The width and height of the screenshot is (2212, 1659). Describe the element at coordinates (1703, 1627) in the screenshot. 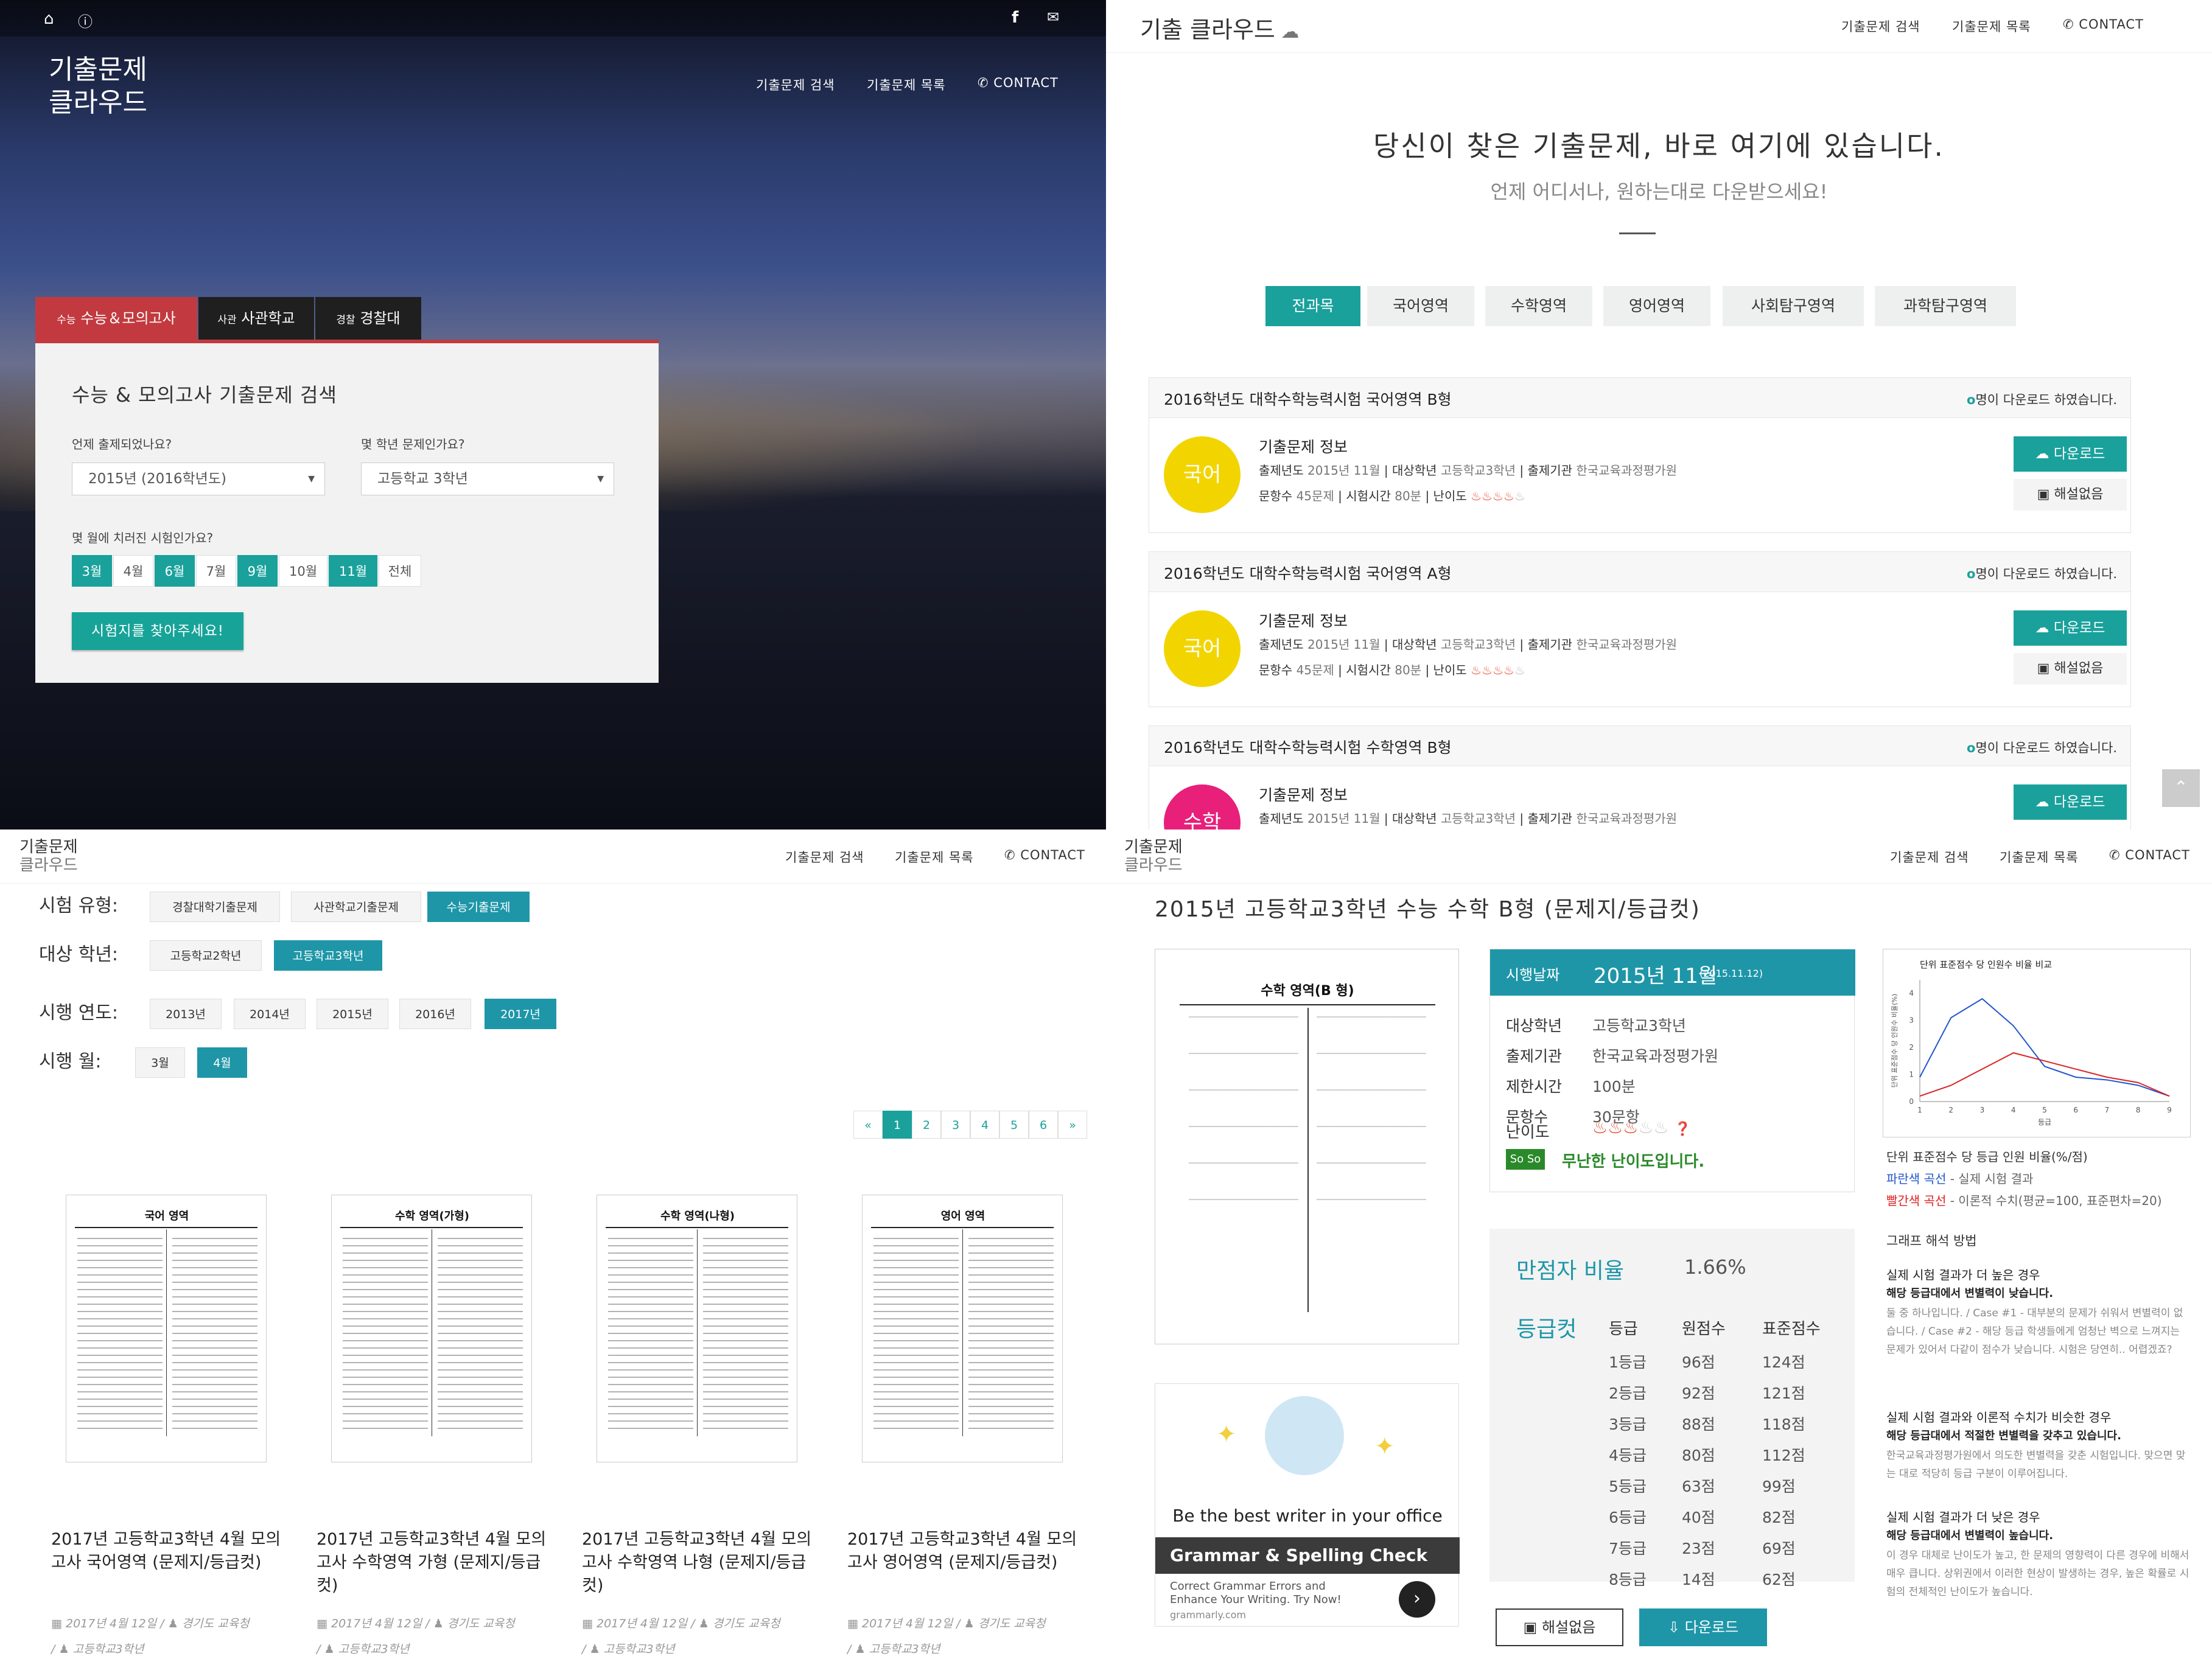

I see `download-button: ⇩ 다운로드` at that location.